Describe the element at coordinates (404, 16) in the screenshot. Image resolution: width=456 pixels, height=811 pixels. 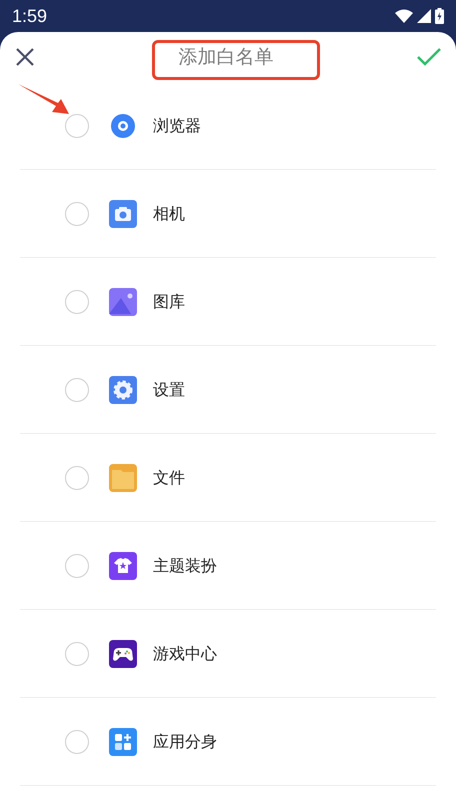
I see `wifi-icon` at that location.